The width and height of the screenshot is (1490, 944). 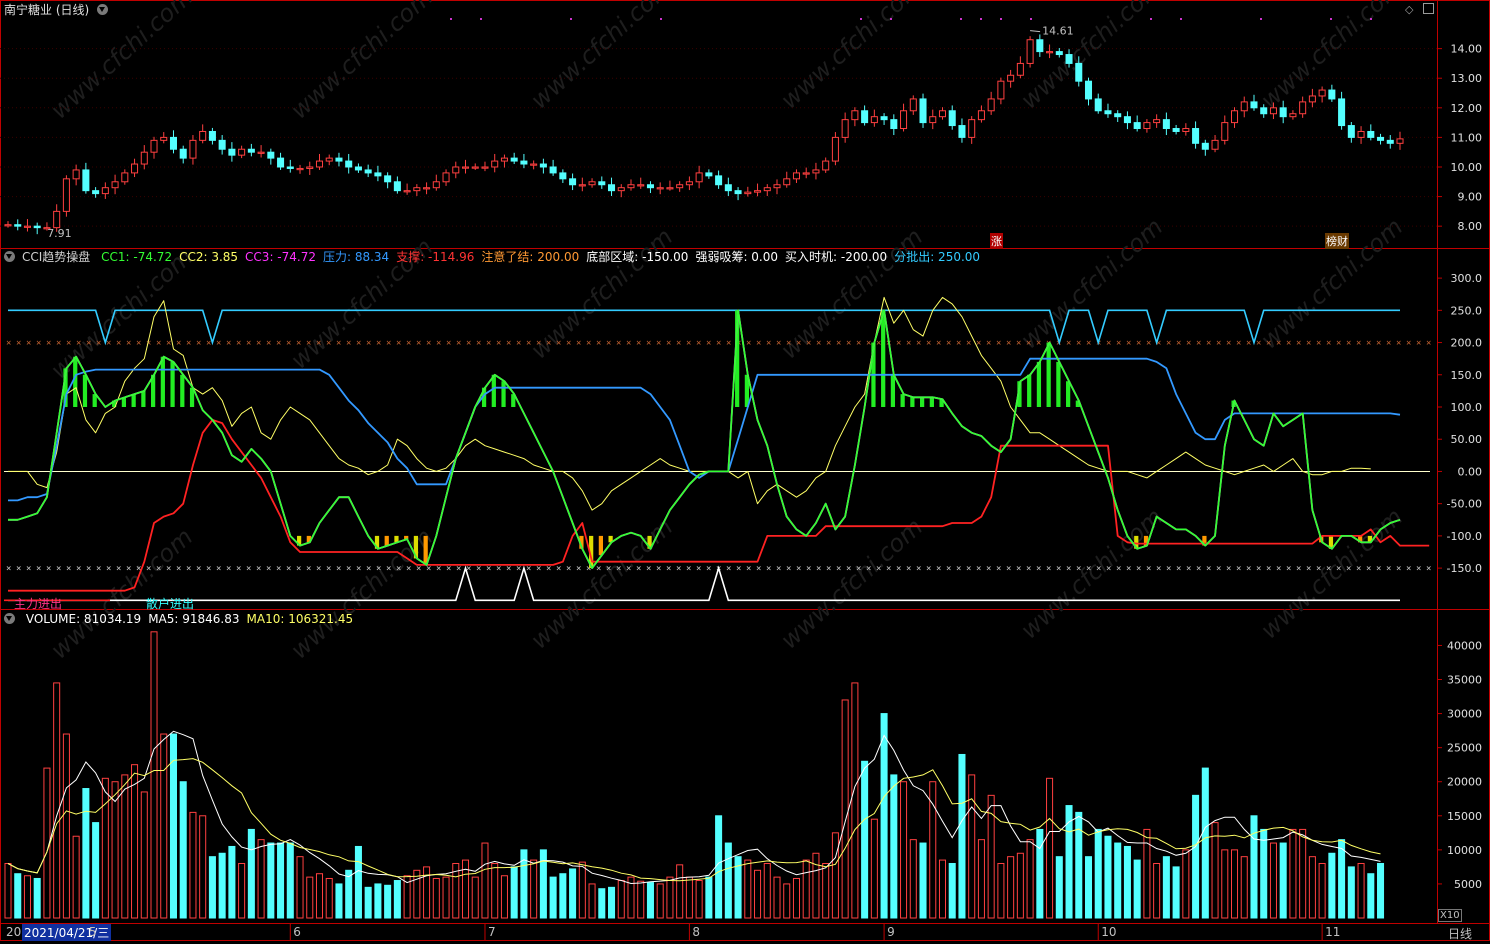 What do you see at coordinates (1409, 9) in the screenshot?
I see `diamond-icon: ◇` at bounding box center [1409, 9].